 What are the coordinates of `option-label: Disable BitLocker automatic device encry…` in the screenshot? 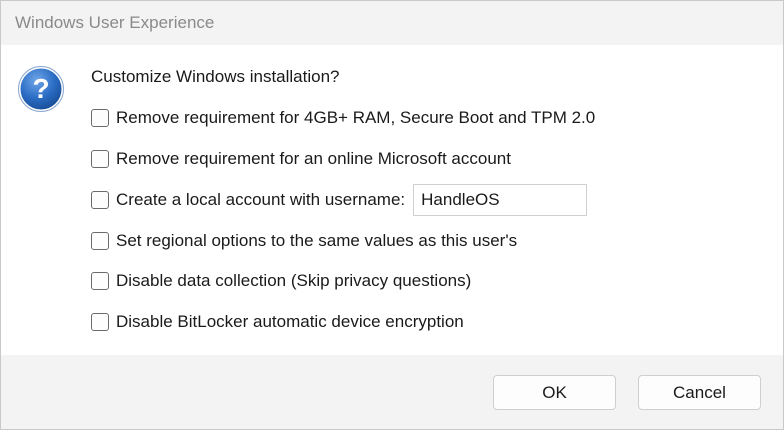 It's located at (290, 321).